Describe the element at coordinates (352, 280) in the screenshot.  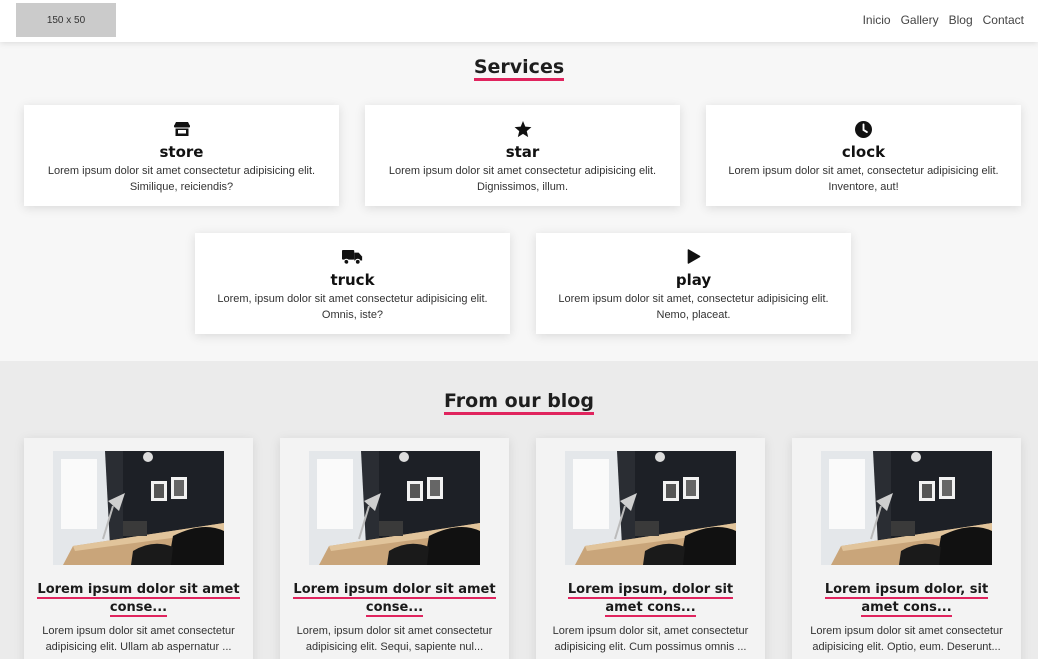
I see `service-card-title: truck` at that location.